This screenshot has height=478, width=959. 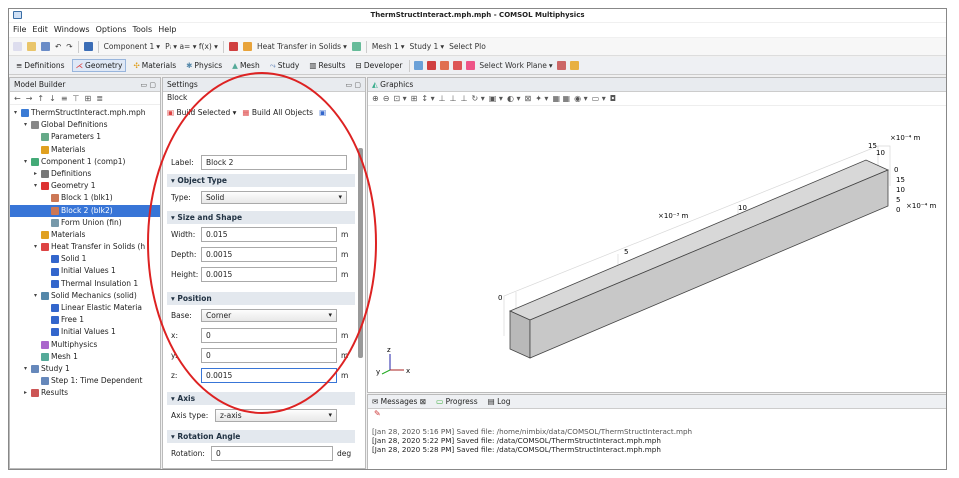 What do you see at coordinates (478, 98) in the screenshot?
I see `rotate-icon: ↻ ▾` at bounding box center [478, 98].